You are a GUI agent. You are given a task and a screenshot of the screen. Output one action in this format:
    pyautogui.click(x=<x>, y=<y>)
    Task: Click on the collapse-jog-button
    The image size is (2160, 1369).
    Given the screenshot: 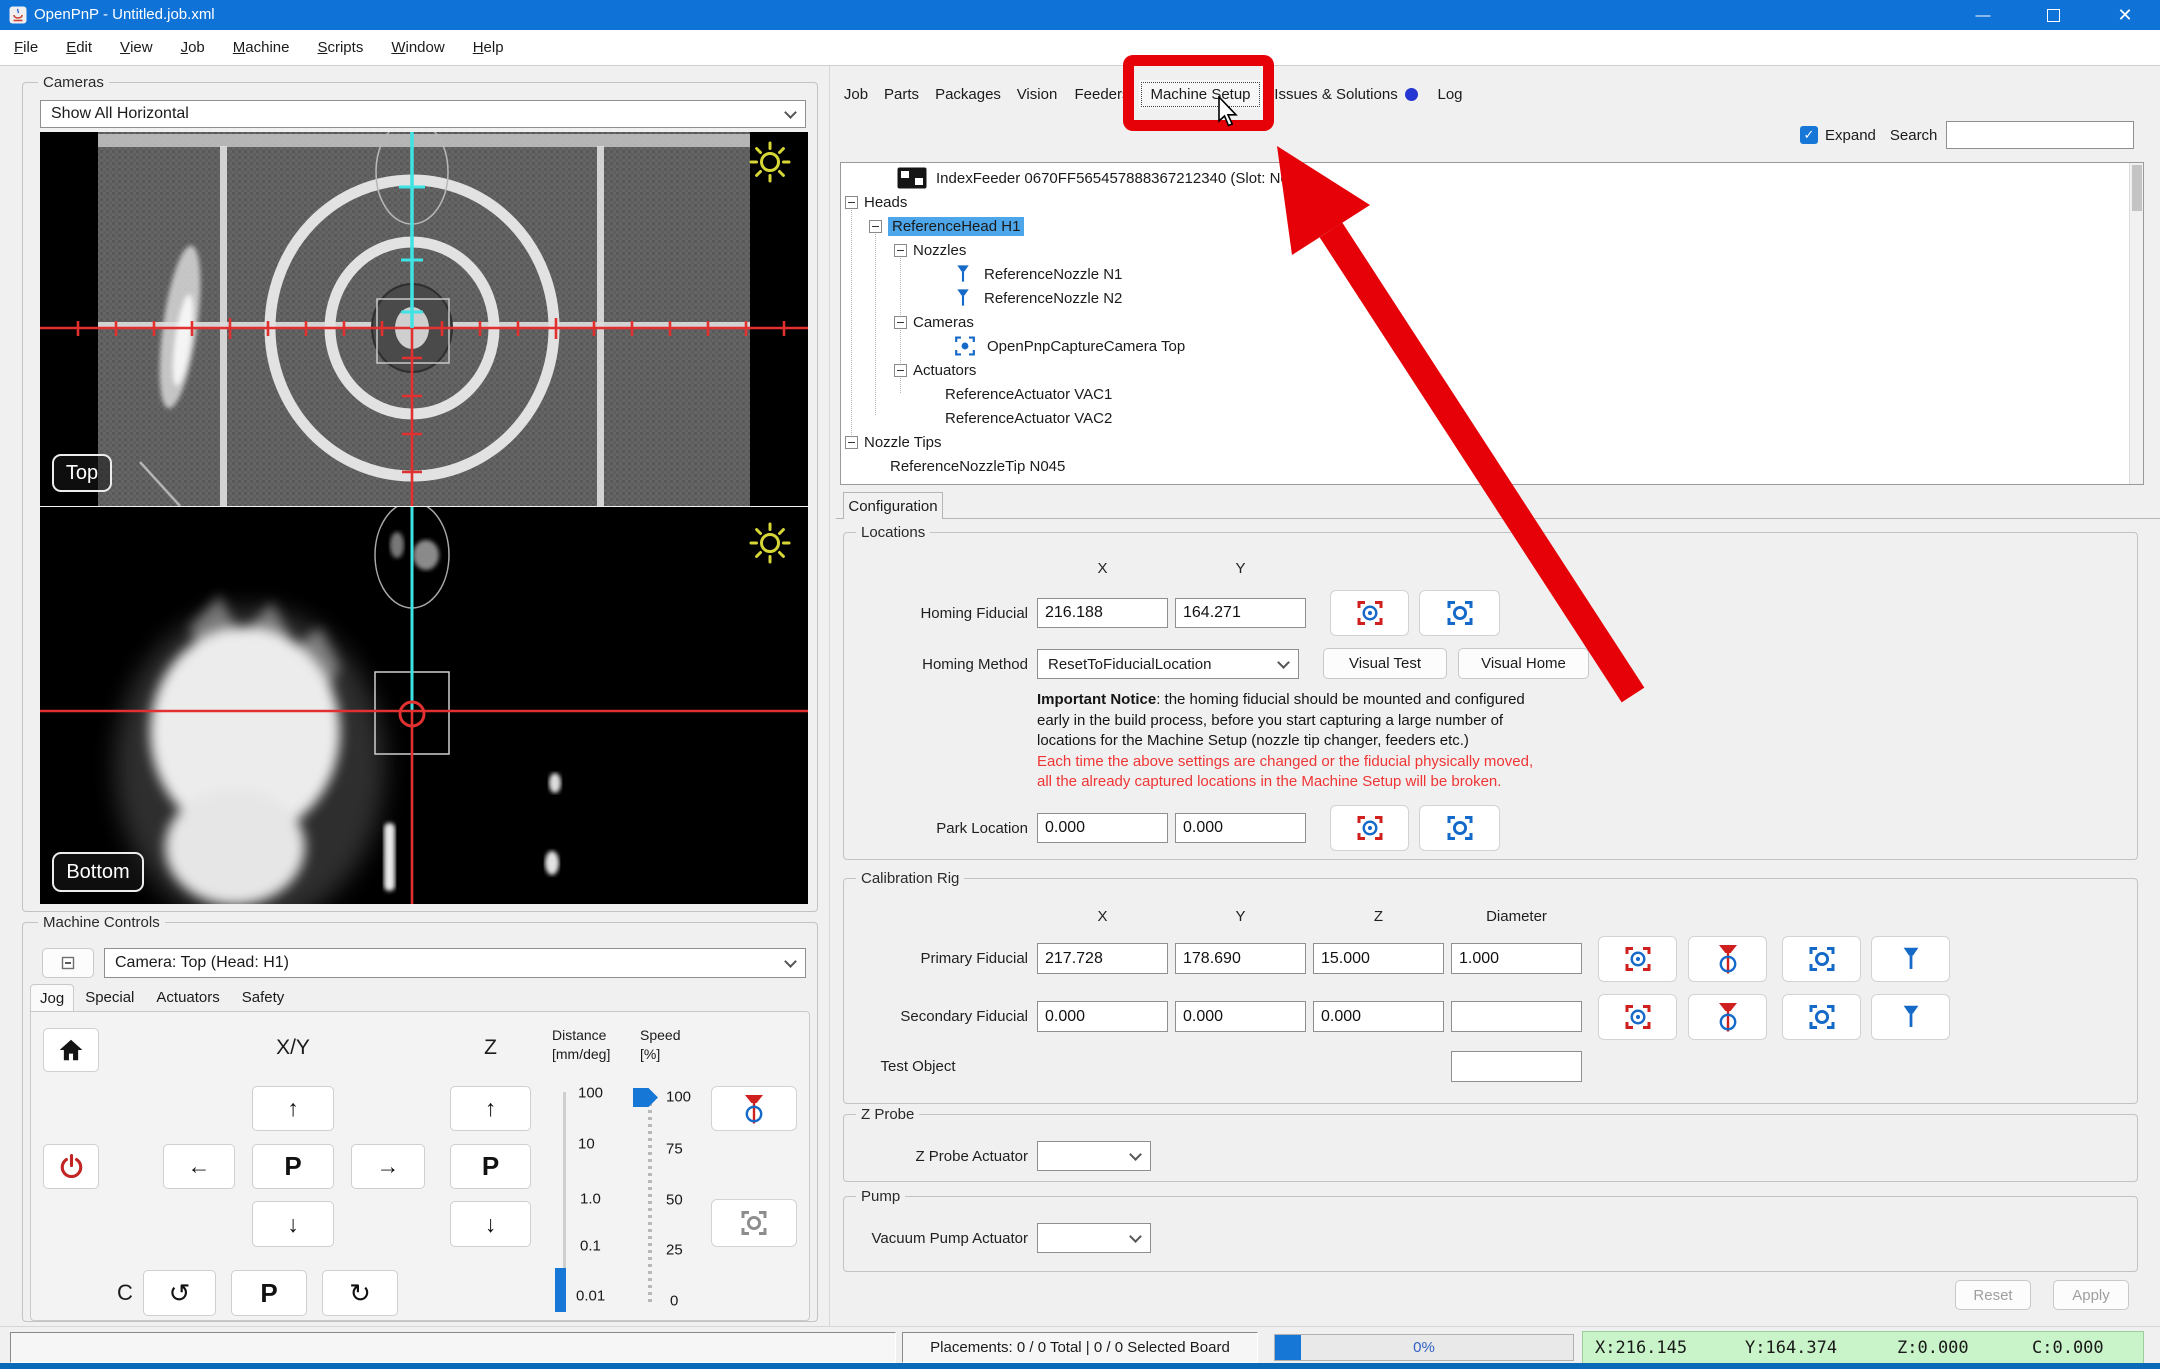 What is the action you would take?
    pyautogui.click(x=68, y=963)
    